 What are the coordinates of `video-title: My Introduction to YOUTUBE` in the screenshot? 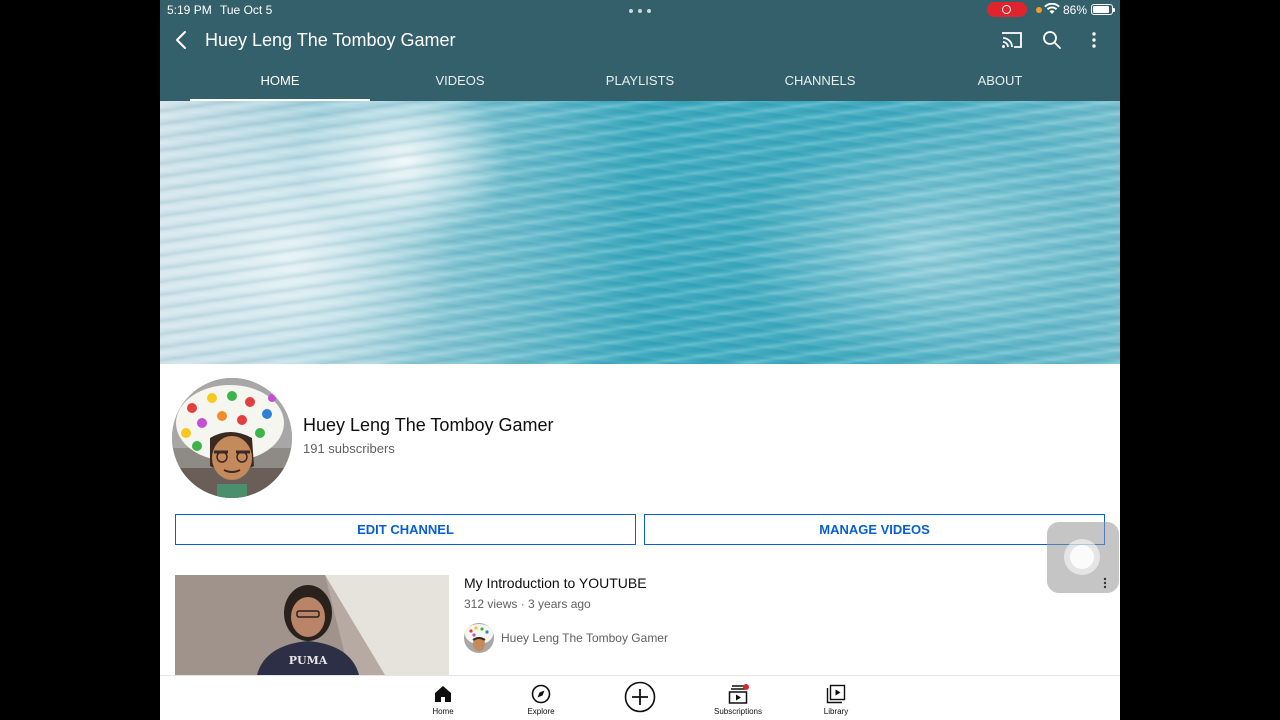 It's located at (555, 583).